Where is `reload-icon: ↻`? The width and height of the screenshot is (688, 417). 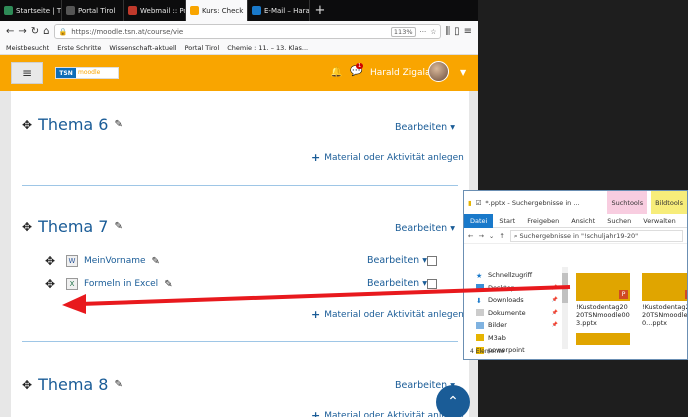
reload-icon: ↻ is located at coordinates (35, 31).